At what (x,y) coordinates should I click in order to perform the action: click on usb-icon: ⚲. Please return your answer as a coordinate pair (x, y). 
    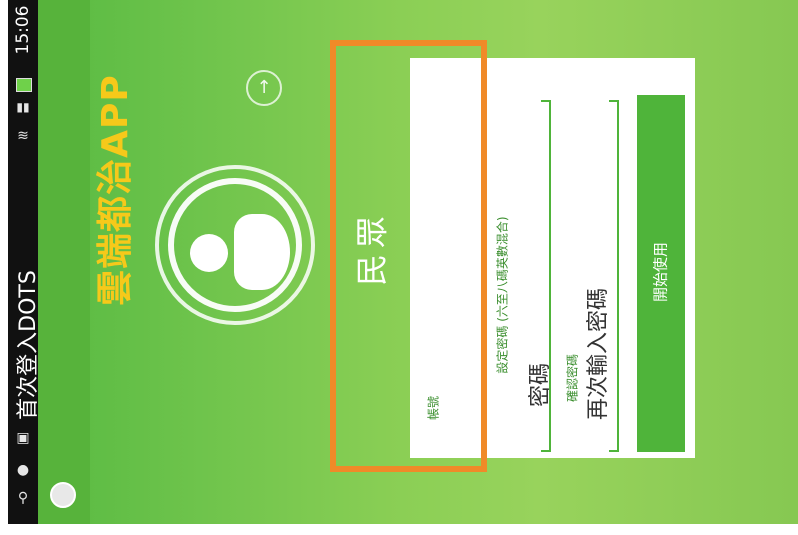
    Looking at the image, I should click on (23, 498).